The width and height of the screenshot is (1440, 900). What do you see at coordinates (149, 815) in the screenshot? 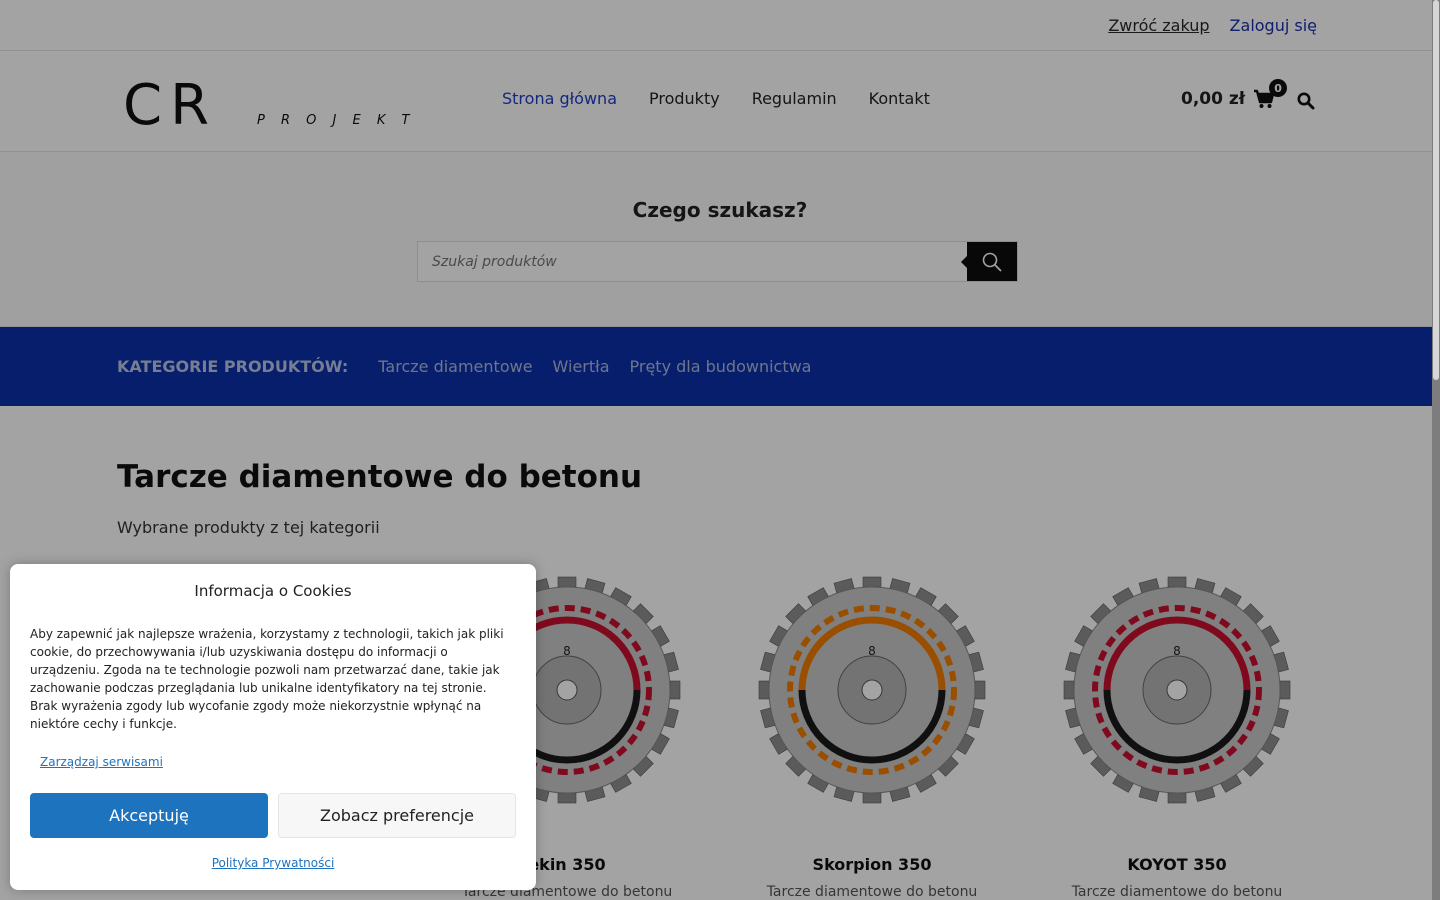
I see `accept-cookies-button: Akceptuję` at bounding box center [149, 815].